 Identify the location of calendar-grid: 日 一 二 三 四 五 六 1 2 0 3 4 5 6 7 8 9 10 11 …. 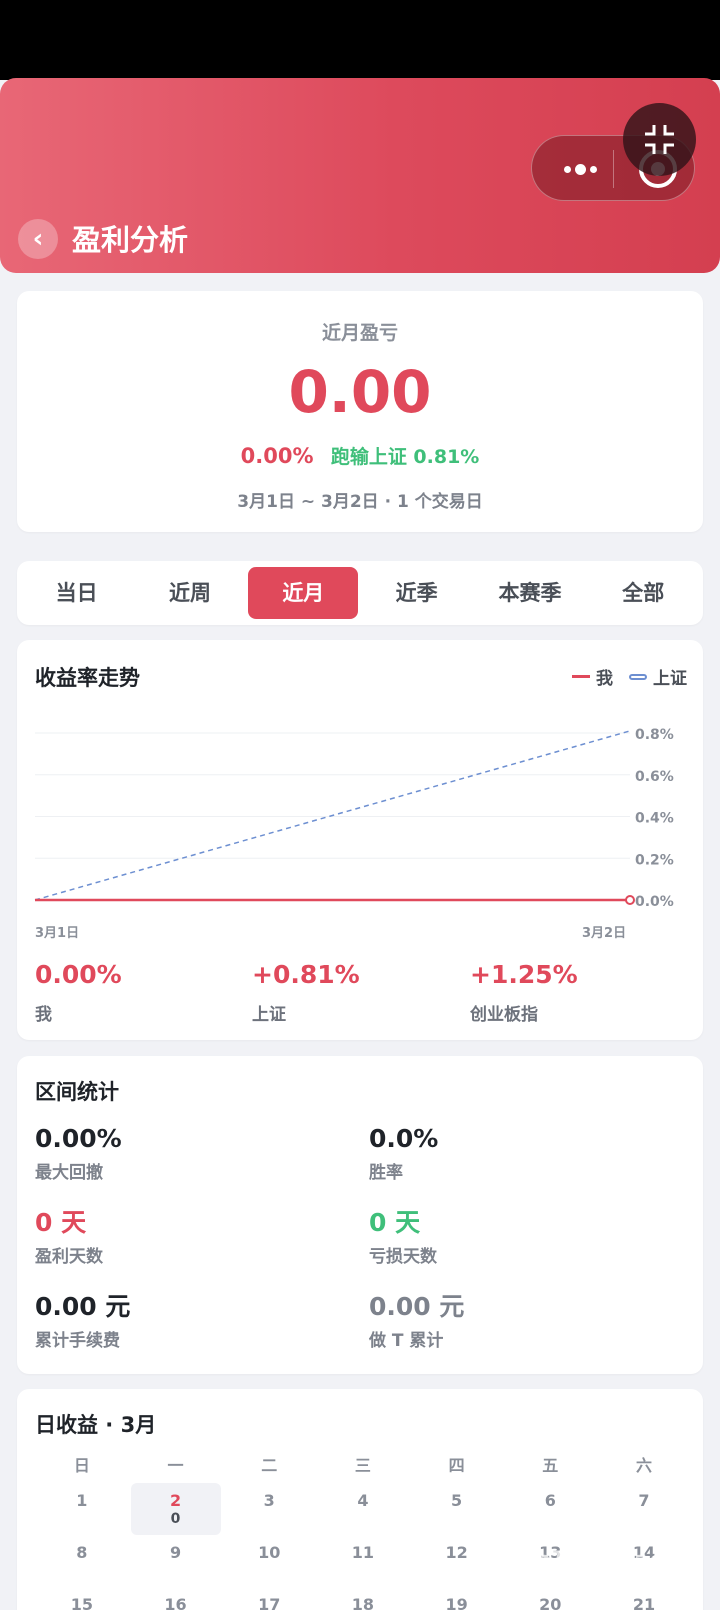
(363, 1529).